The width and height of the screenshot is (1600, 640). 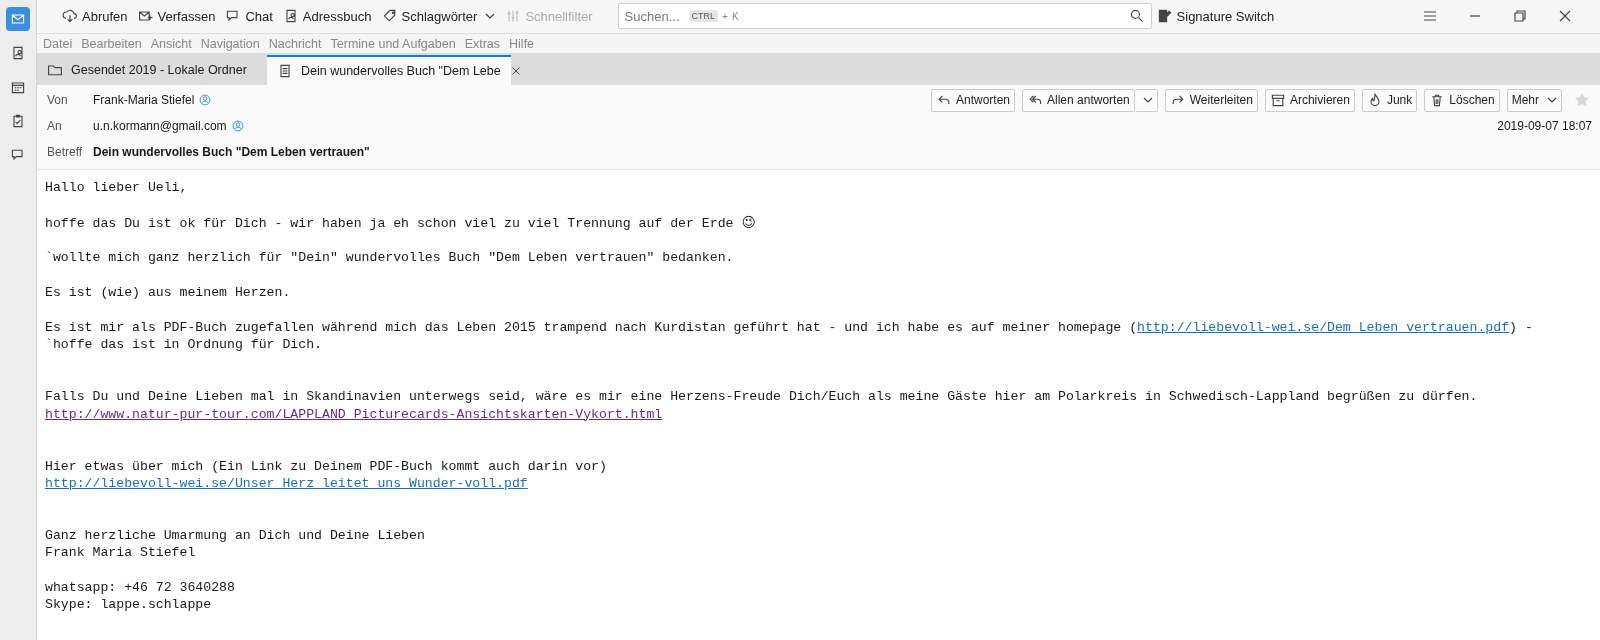 What do you see at coordinates (401, 223) in the screenshot?
I see `body-text: hoffe das Du ist ok für Dich - wir haben ja eh schon viel zu viel Trennung auf der Erde 😉` at bounding box center [401, 223].